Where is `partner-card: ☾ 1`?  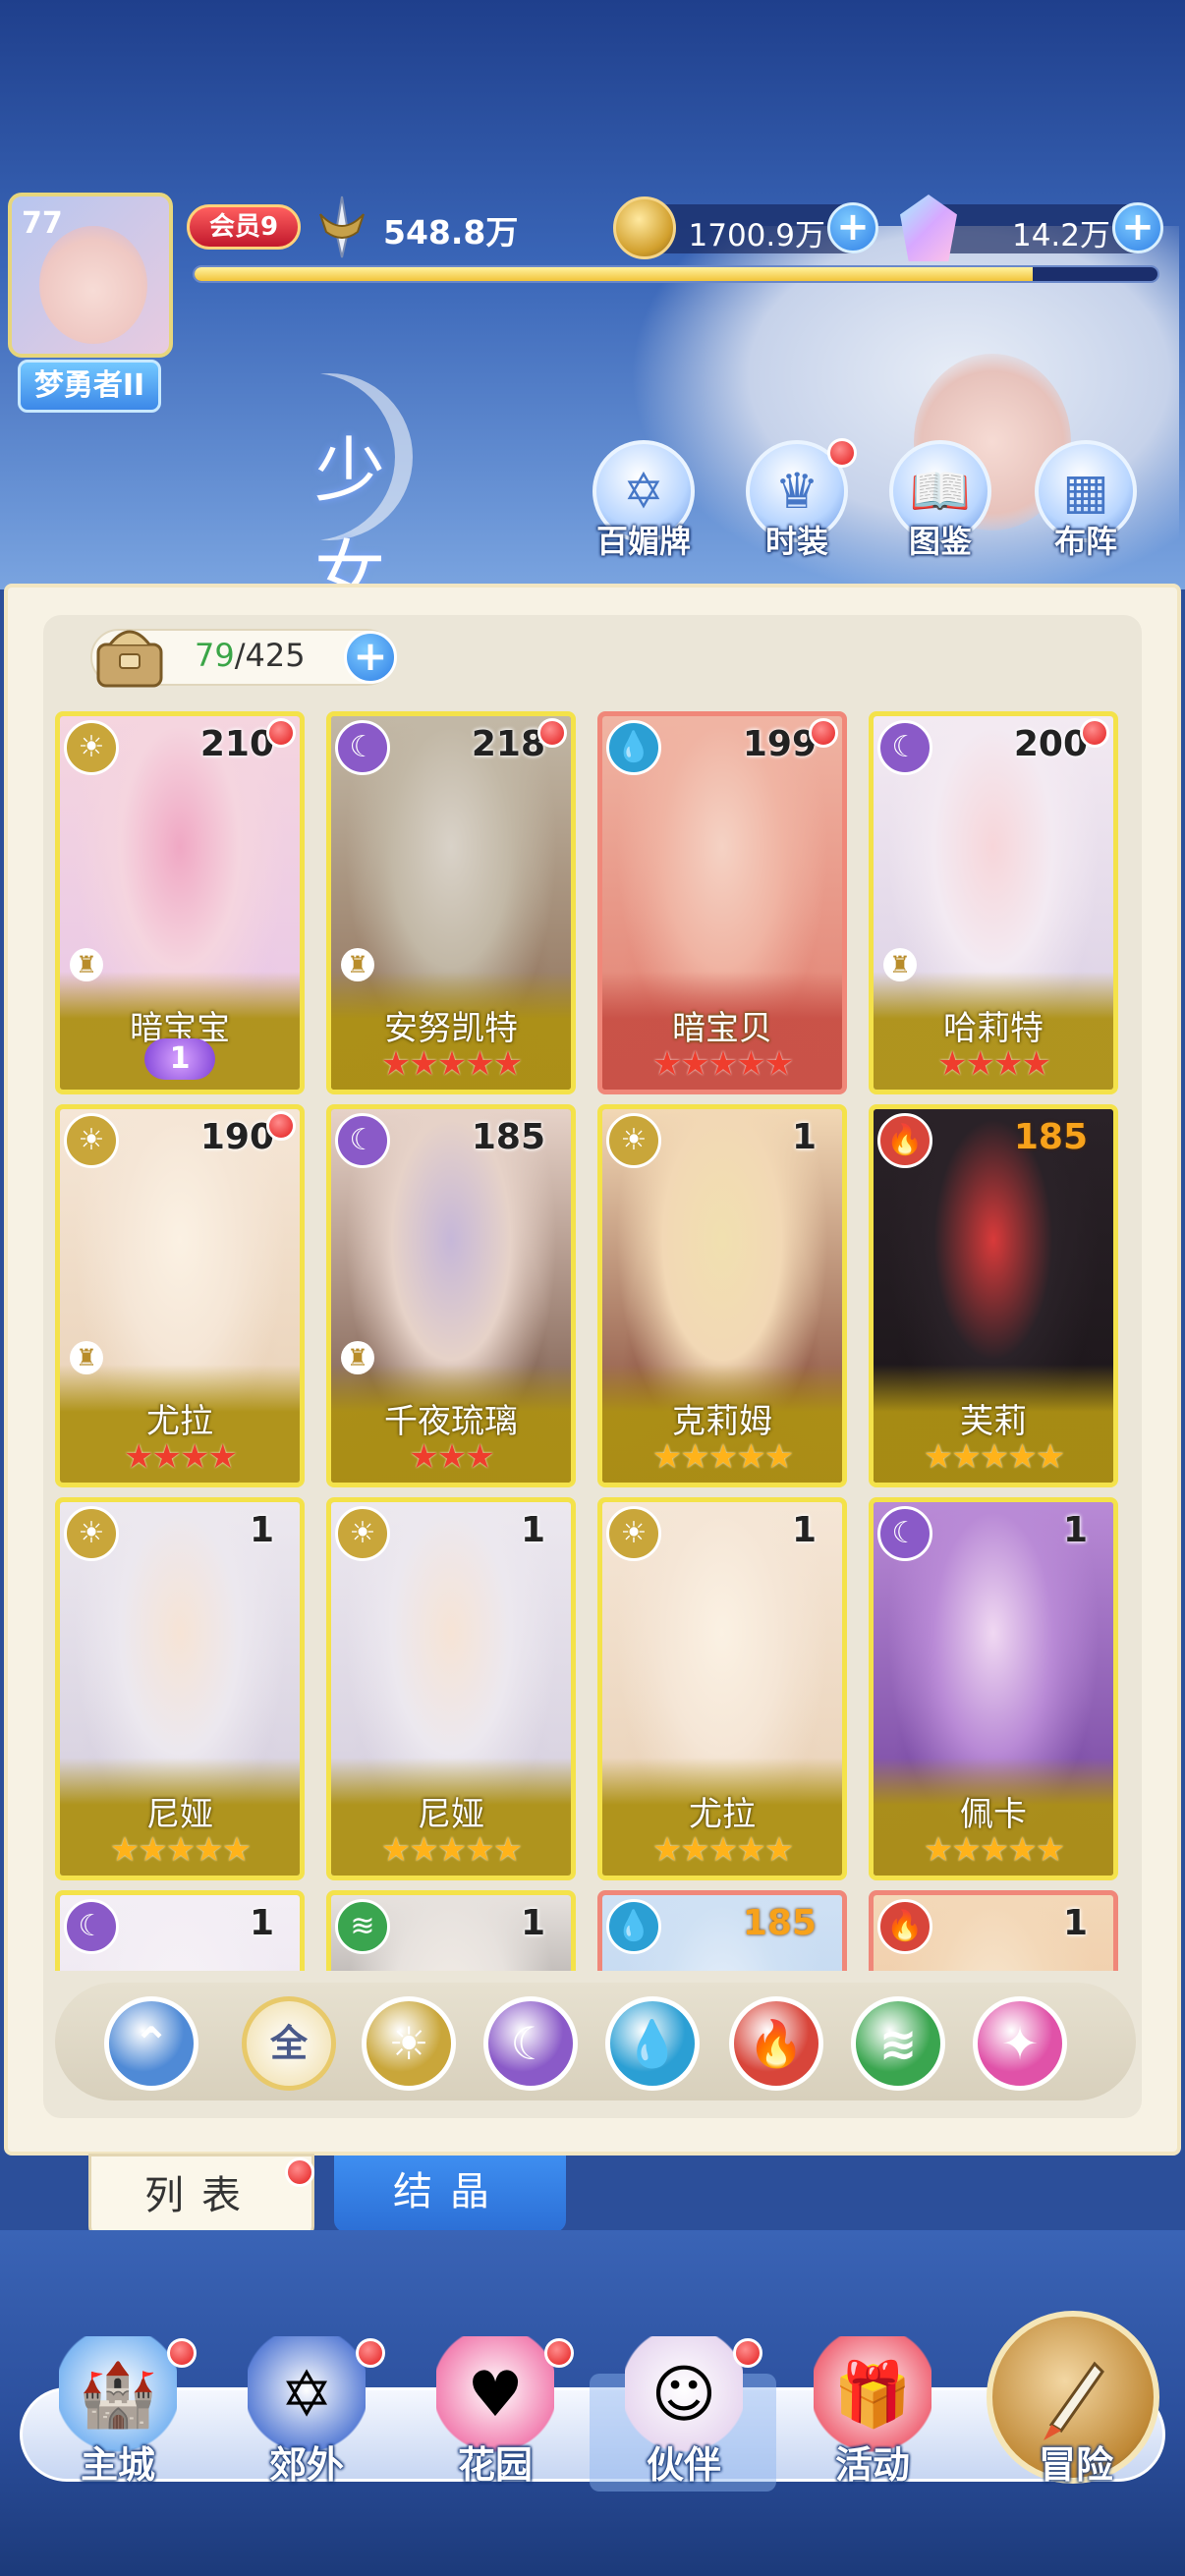
partner-card: ☾ 1 is located at coordinates (180, 1930).